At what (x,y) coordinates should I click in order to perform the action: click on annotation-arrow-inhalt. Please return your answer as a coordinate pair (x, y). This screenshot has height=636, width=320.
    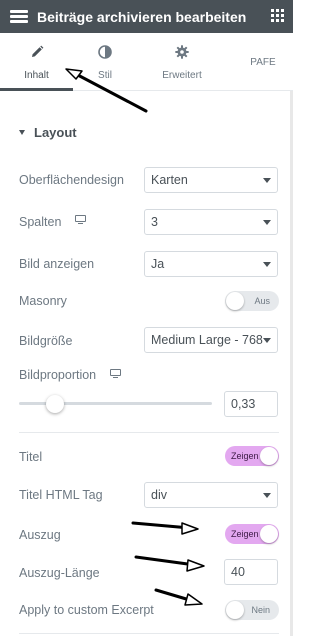
    Looking at the image, I should click on (110, 92).